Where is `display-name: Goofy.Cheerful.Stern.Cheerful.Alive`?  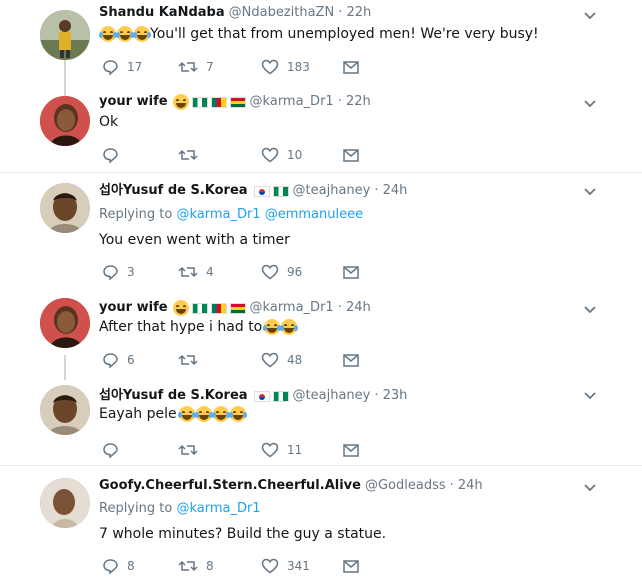
display-name: Goofy.Cheerful.Stern.Cheerful.Alive is located at coordinates (230, 486).